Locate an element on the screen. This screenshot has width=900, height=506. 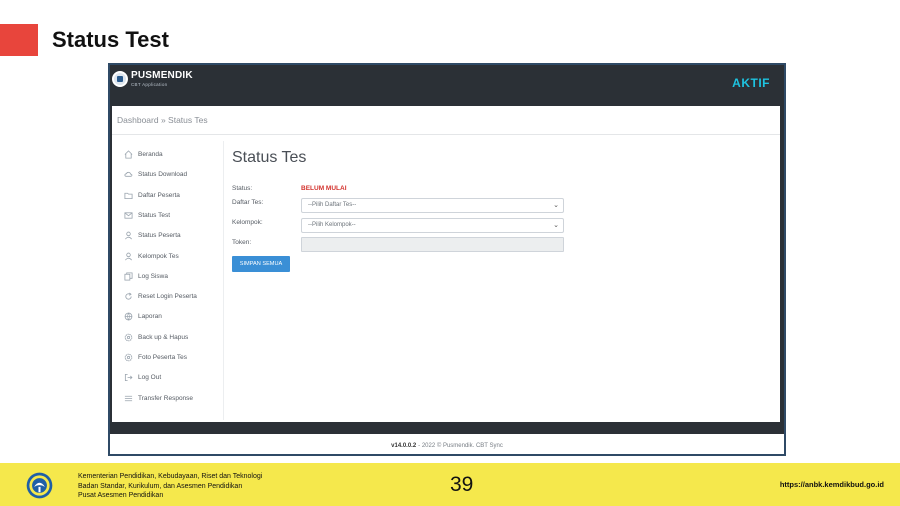
sidebar-item-status-download: Status Download is located at coordinates (155, 174).